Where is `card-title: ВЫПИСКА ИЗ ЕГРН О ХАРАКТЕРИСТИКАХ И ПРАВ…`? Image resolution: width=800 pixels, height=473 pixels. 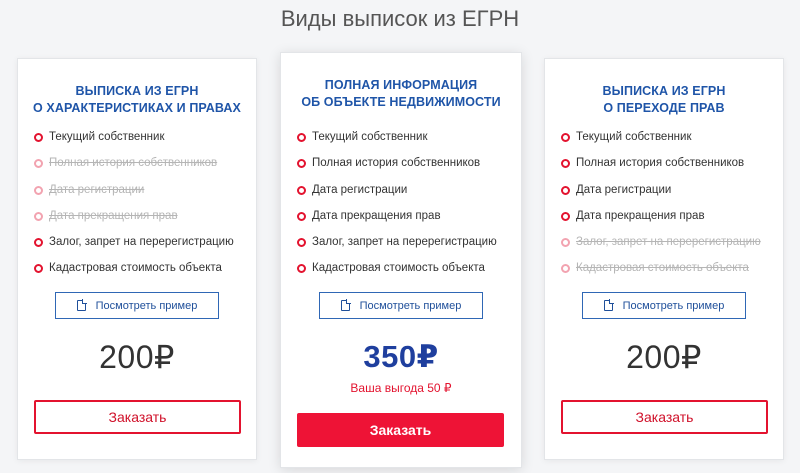
card-title: ВЫПИСКА ИЗ ЕГРН О ХАРАКТЕРИСТИКАХ И ПРАВ… is located at coordinates (137, 100).